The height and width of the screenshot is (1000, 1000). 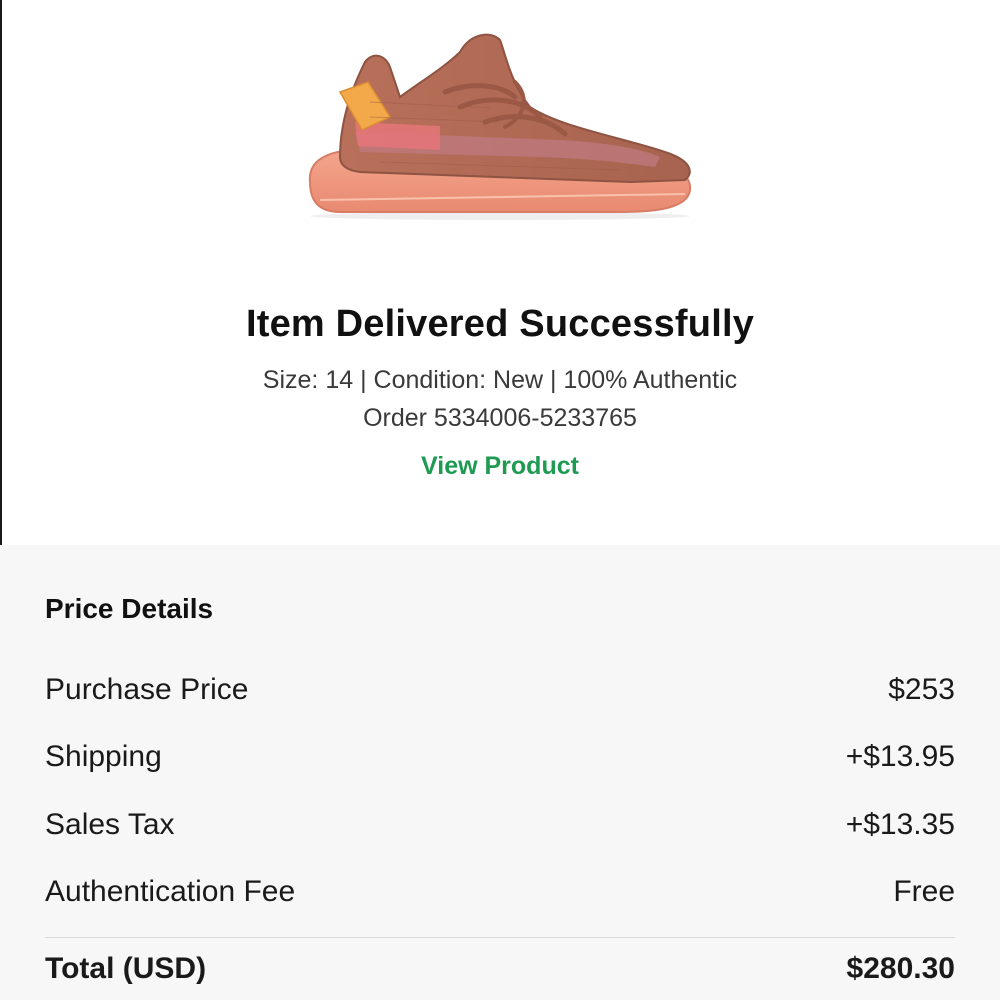 I want to click on price-details-heading: Price Details, so click(x=129, y=608).